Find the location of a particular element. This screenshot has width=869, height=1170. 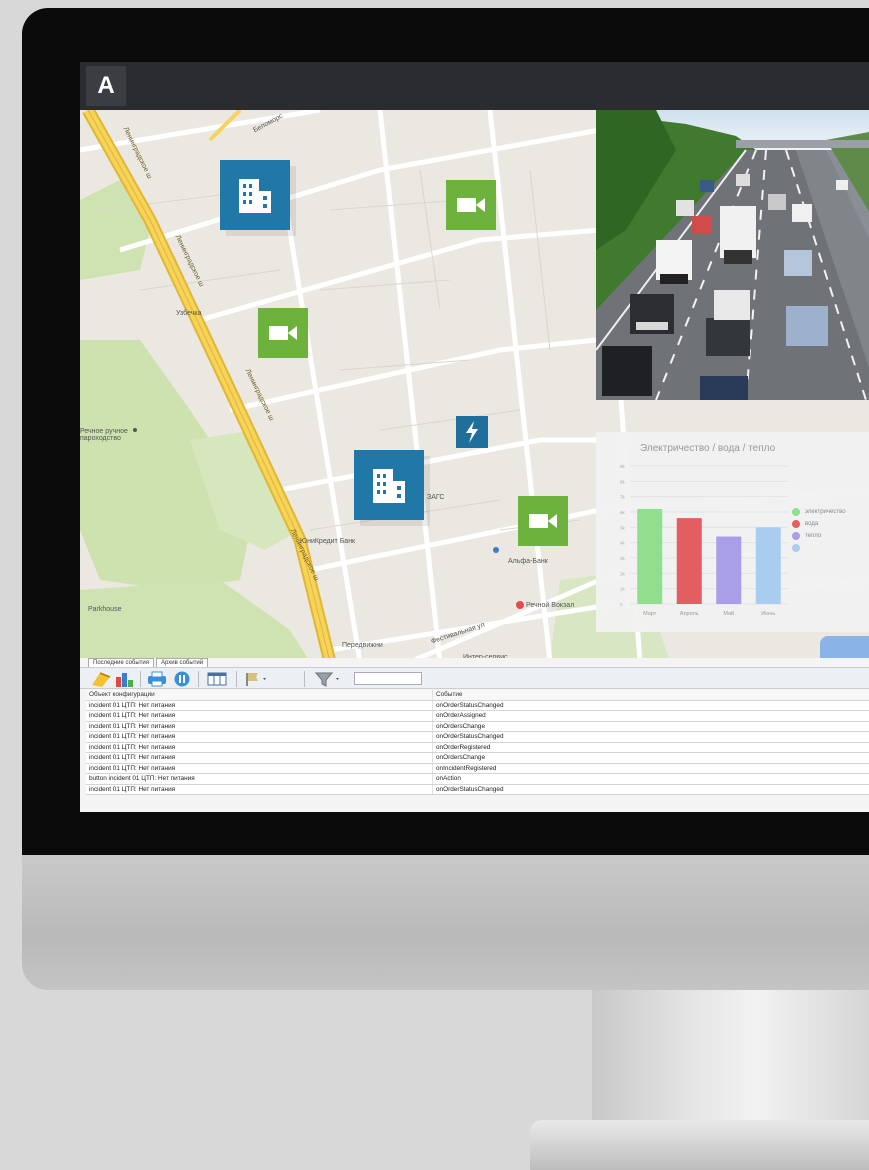

cell-event-name: onOrderRegistered is located at coordinates (650, 747).